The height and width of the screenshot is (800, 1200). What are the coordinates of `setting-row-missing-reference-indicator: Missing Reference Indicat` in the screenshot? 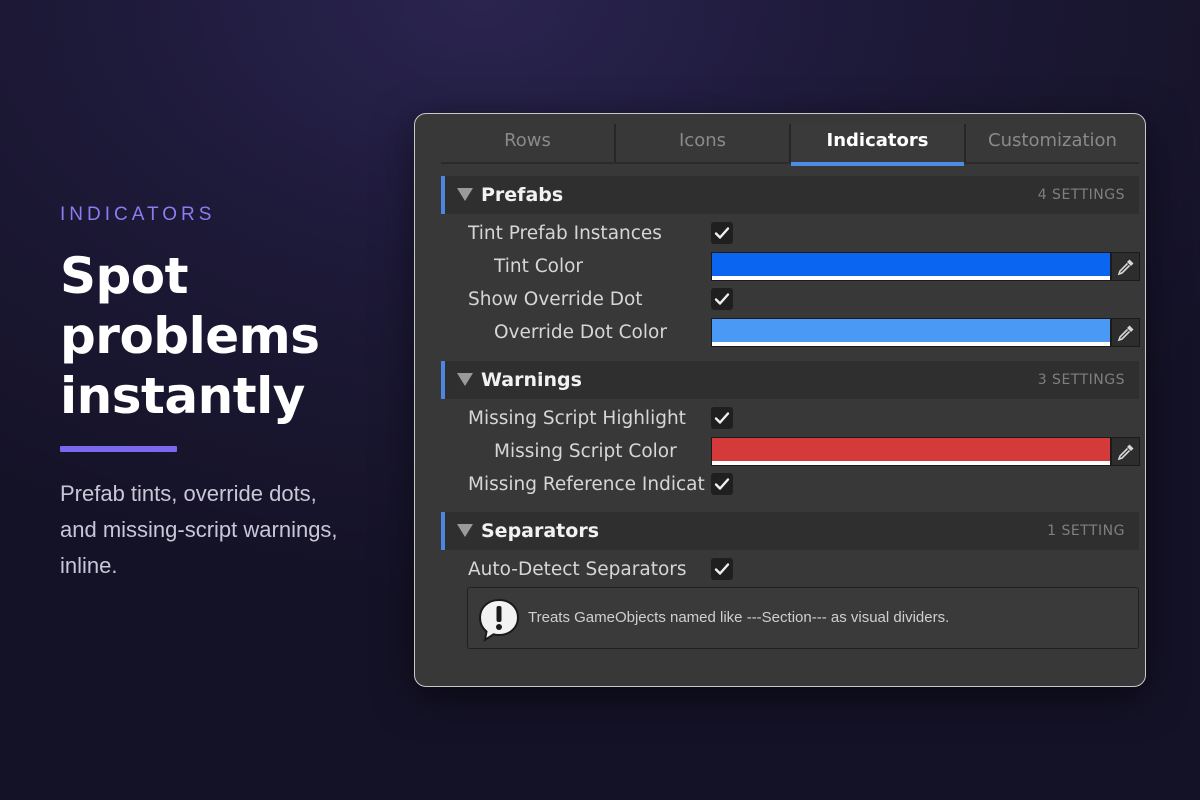 It's located at (813, 484).